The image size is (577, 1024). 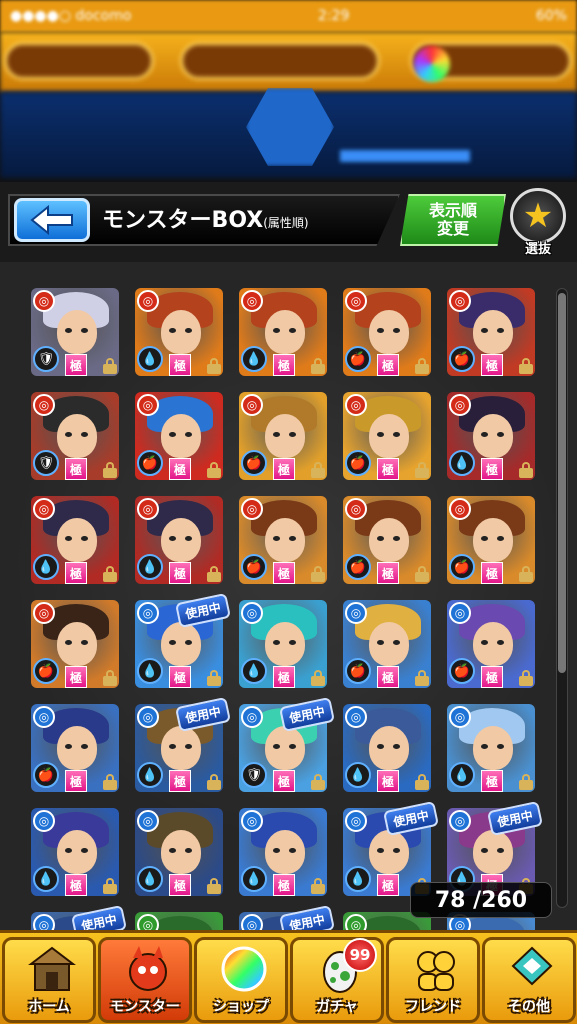 I want to click on nav-monster: モンスター, so click(x=145, y=980).